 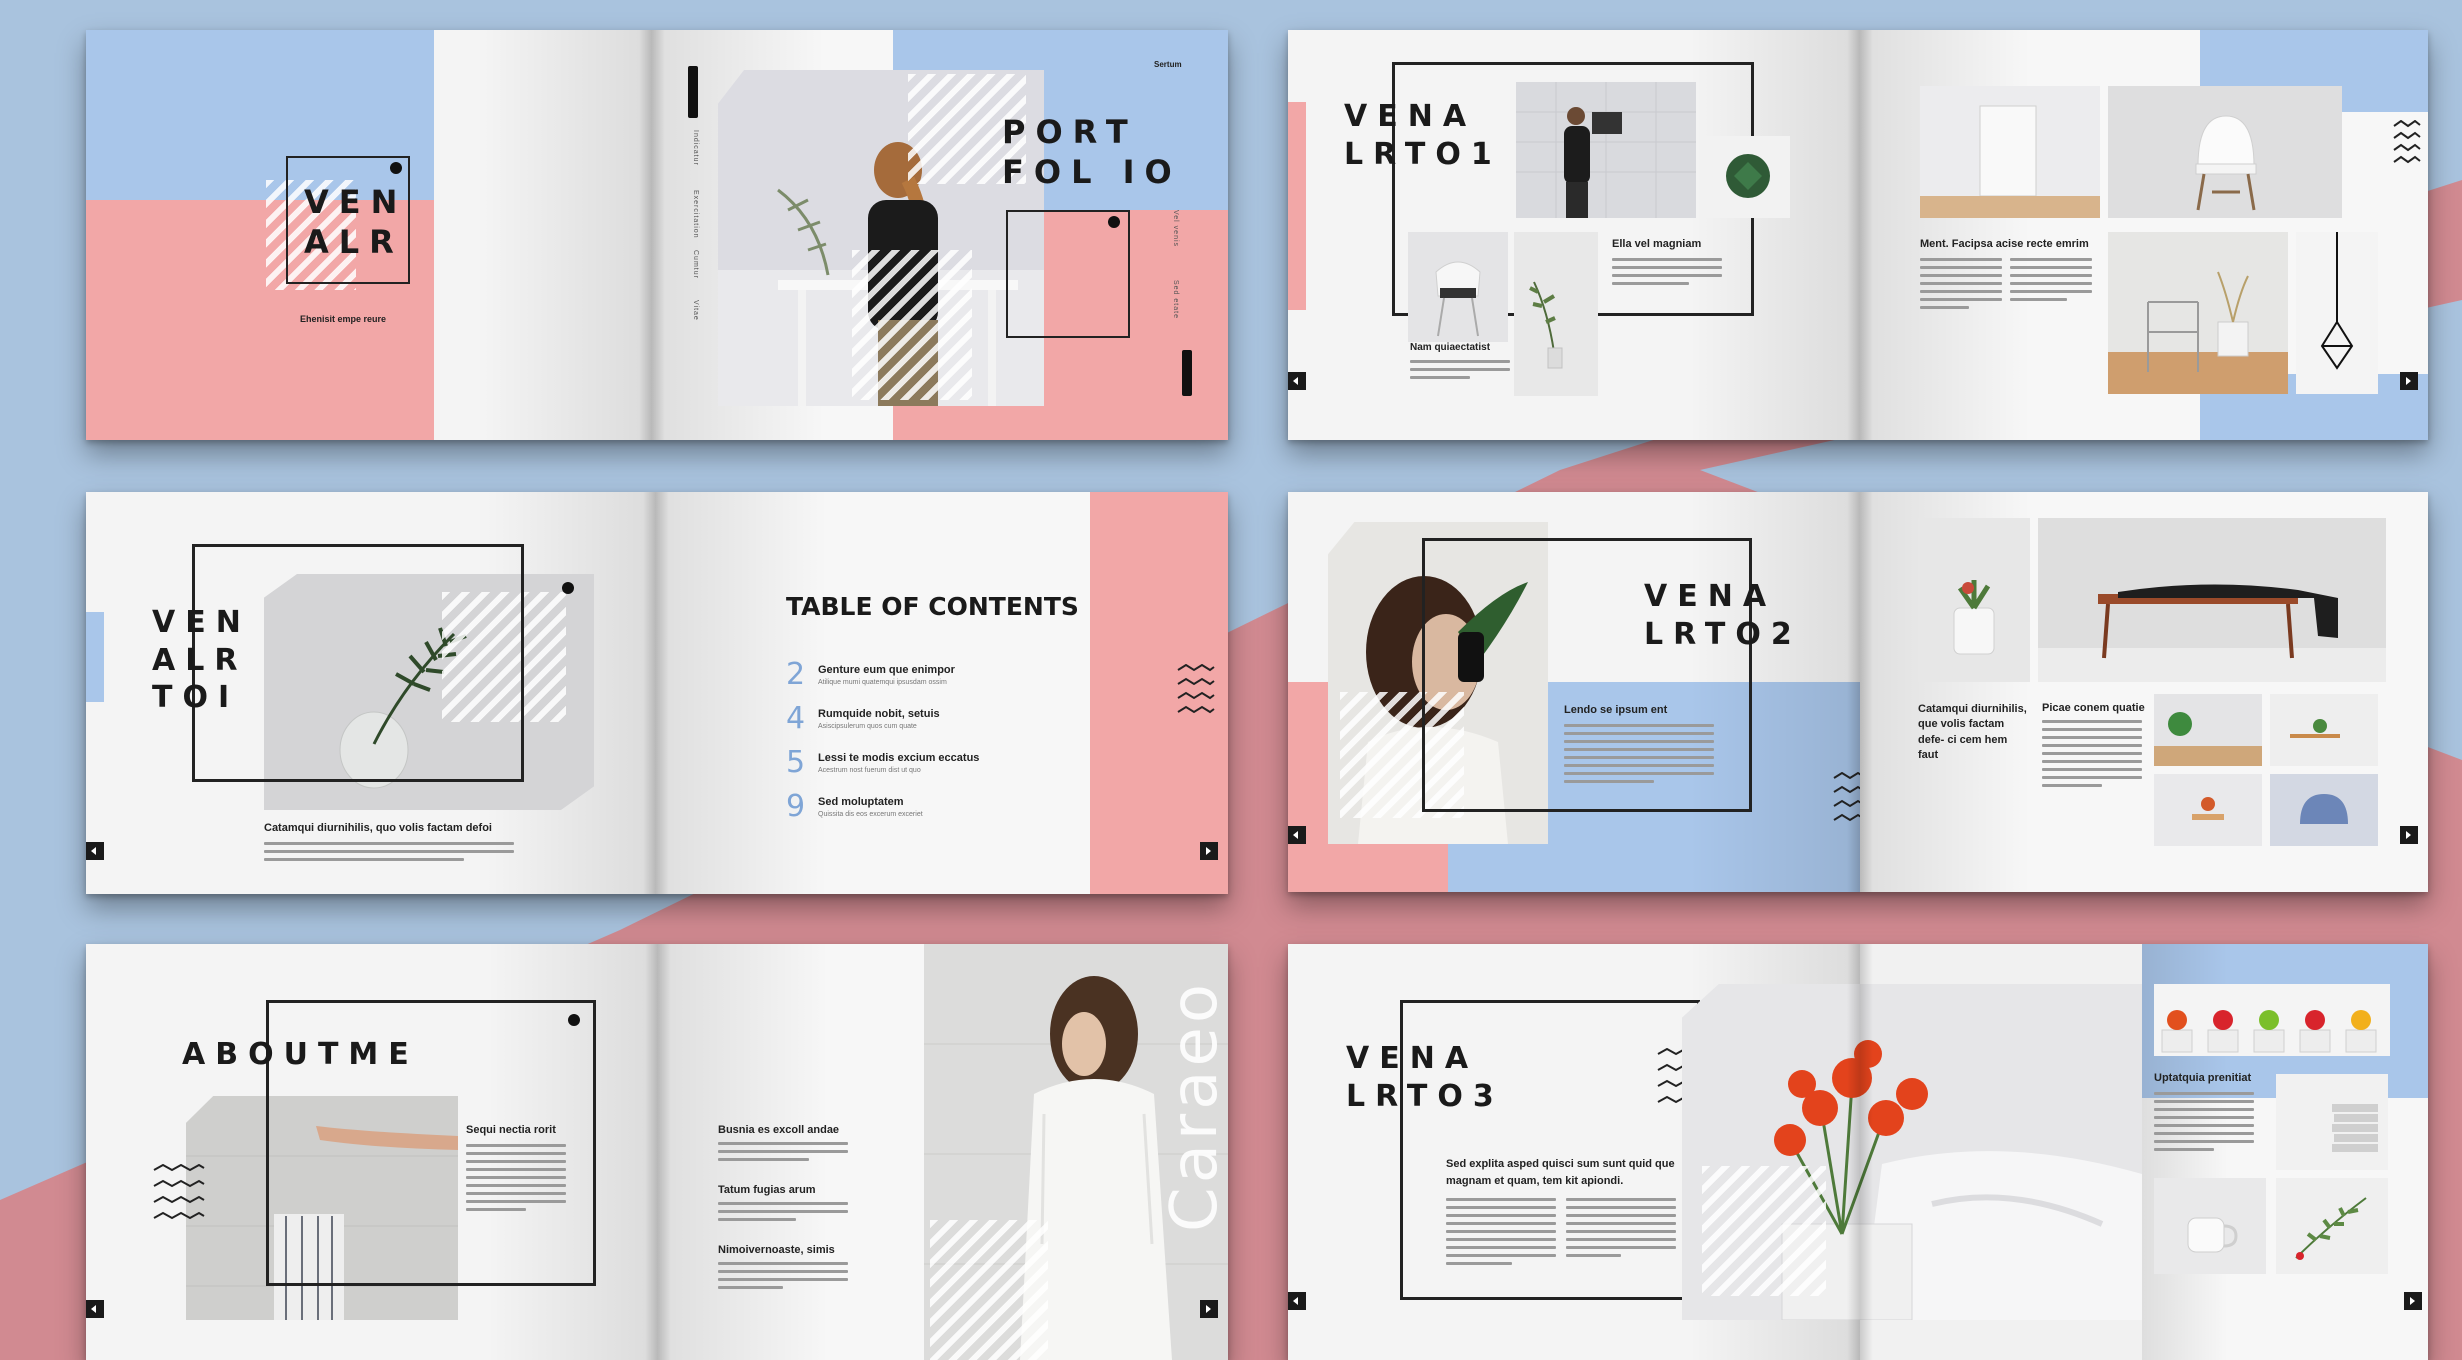 What do you see at coordinates (695, 310) in the screenshot?
I see `vertical-label: Vitae` at bounding box center [695, 310].